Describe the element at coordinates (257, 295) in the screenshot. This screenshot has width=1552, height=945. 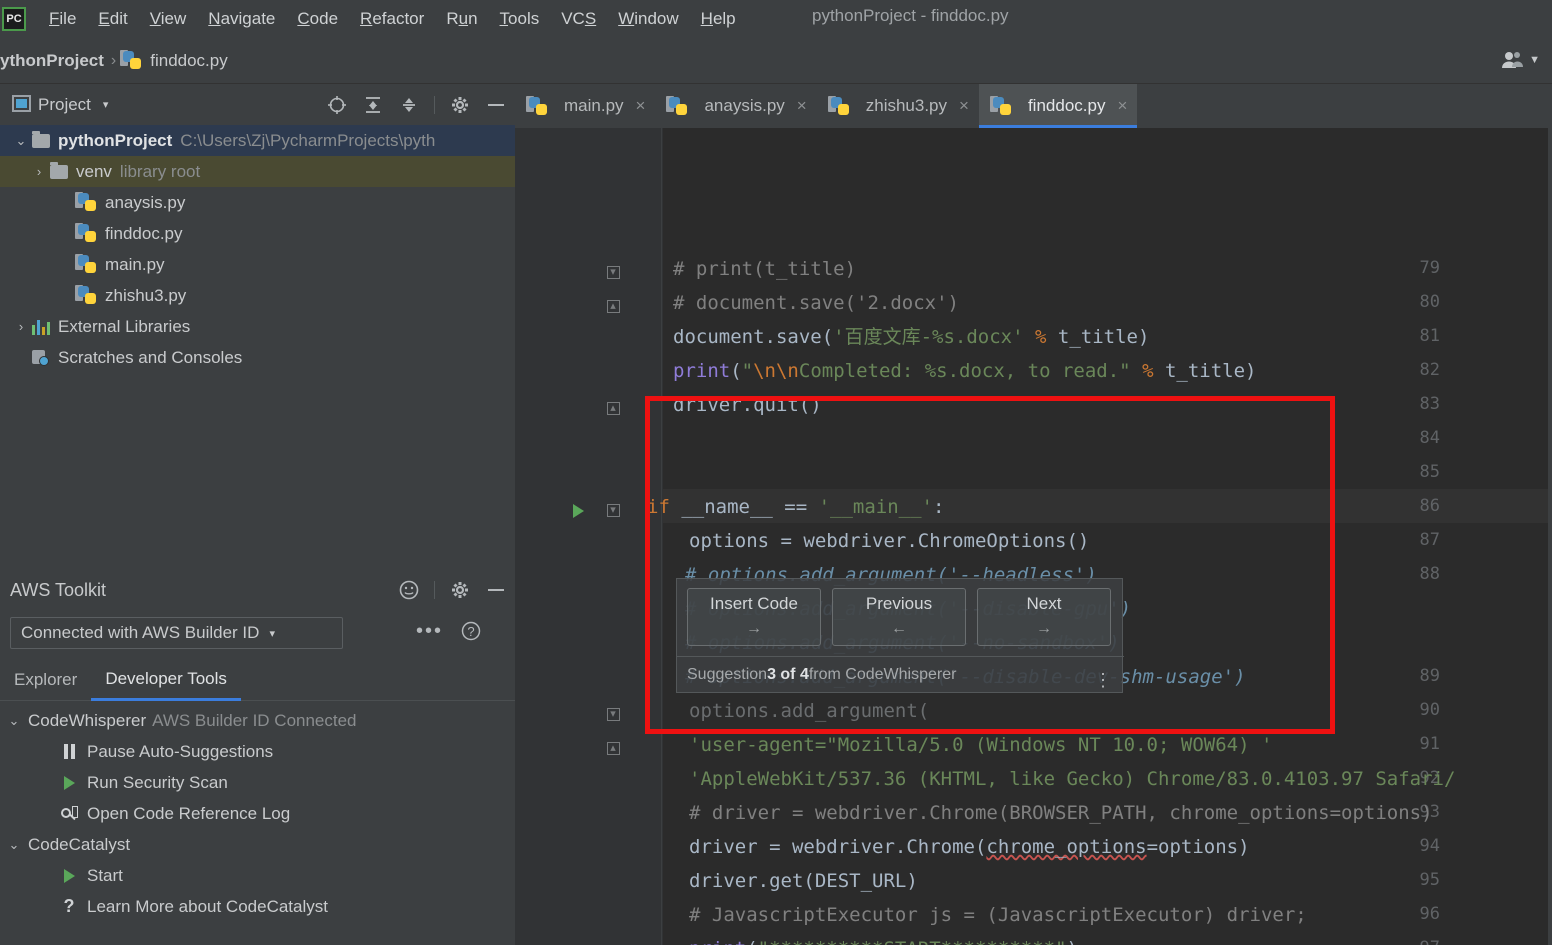
I see `tree-item-zhishu3-py: ›zhishu3.py` at that location.